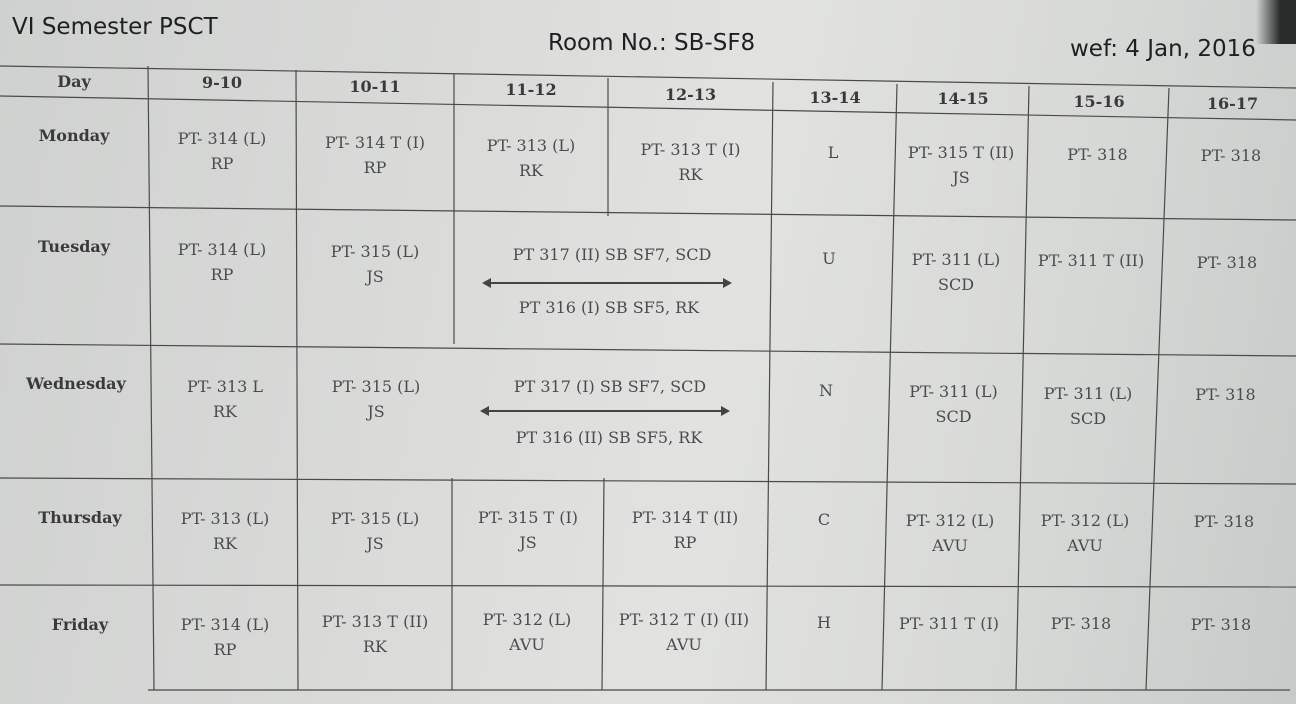 This screenshot has width=1296, height=704. I want to click on lunch-letter: N, so click(826, 390).